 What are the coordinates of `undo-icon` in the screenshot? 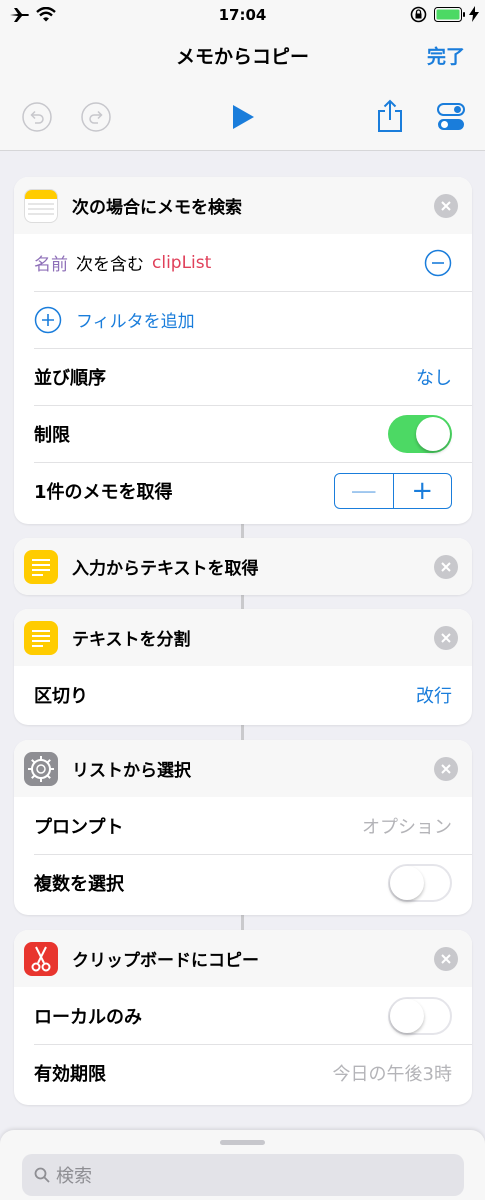 It's located at (37, 117).